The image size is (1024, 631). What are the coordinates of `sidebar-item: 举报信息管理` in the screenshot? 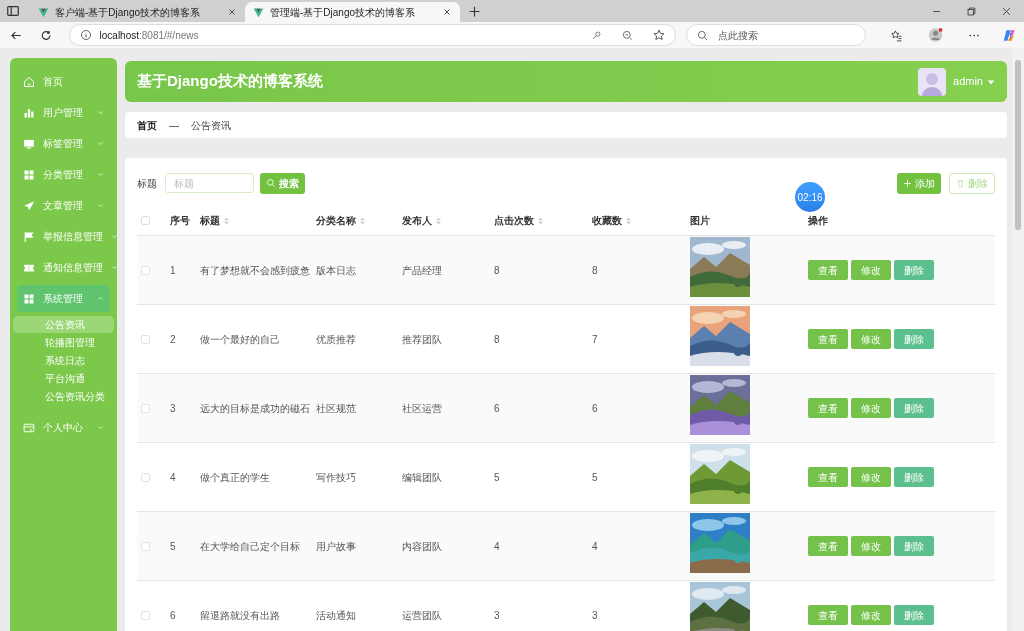 It's located at (63, 236).